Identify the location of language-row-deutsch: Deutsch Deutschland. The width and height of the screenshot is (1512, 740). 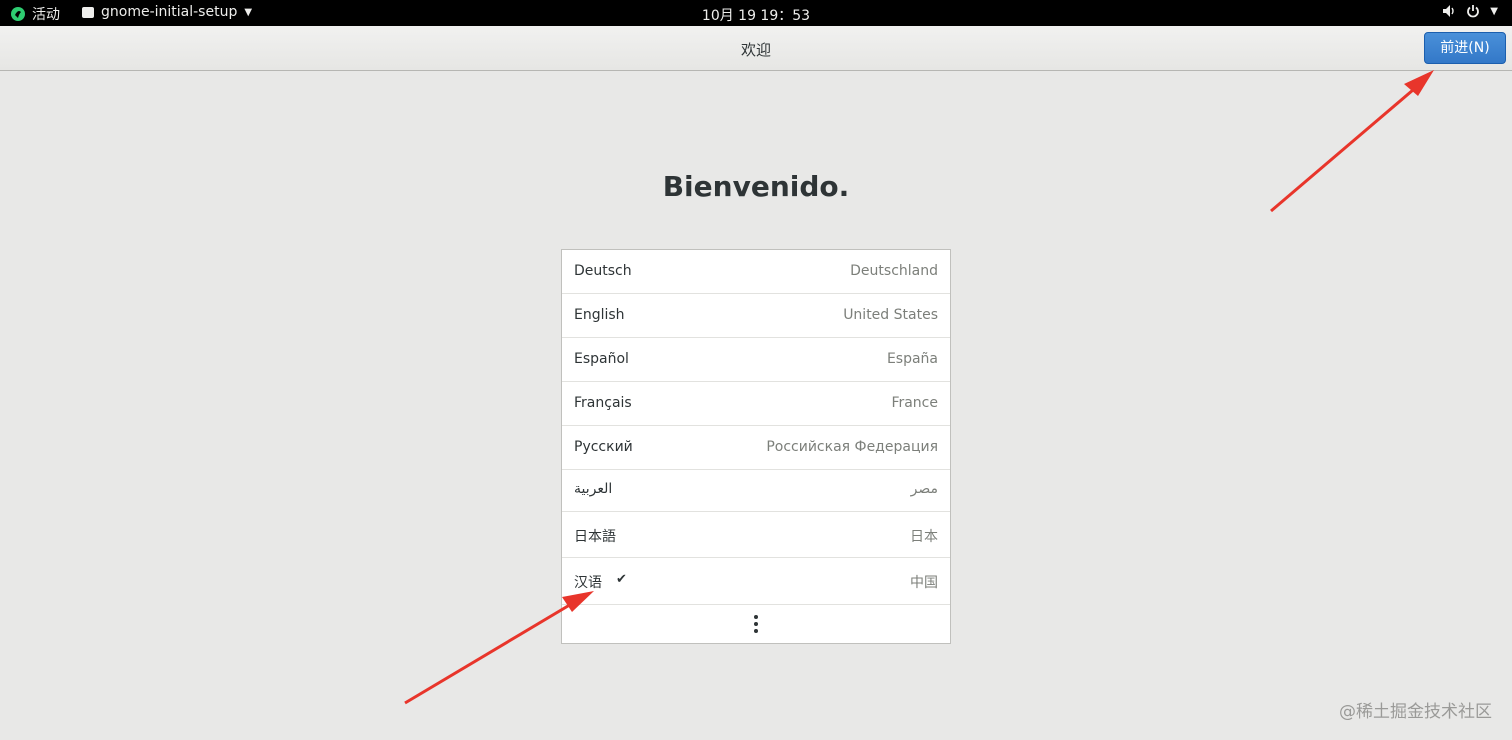
(756, 272).